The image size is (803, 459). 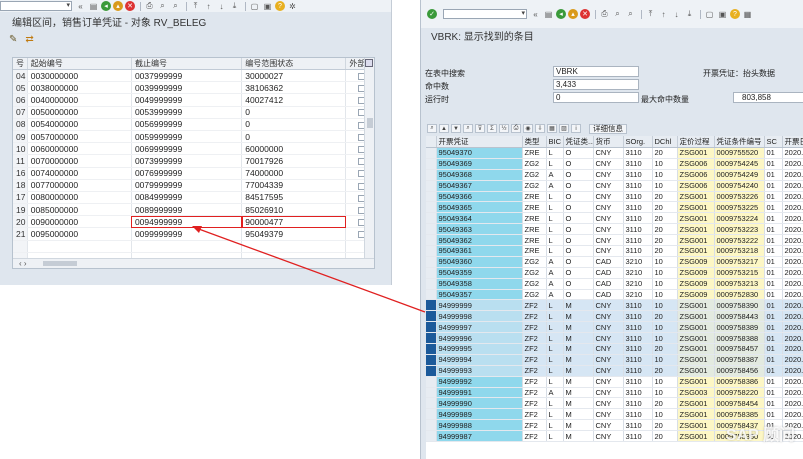 I want to click on pricing-procedure-cell: ZSG009, so click(x=696, y=262).